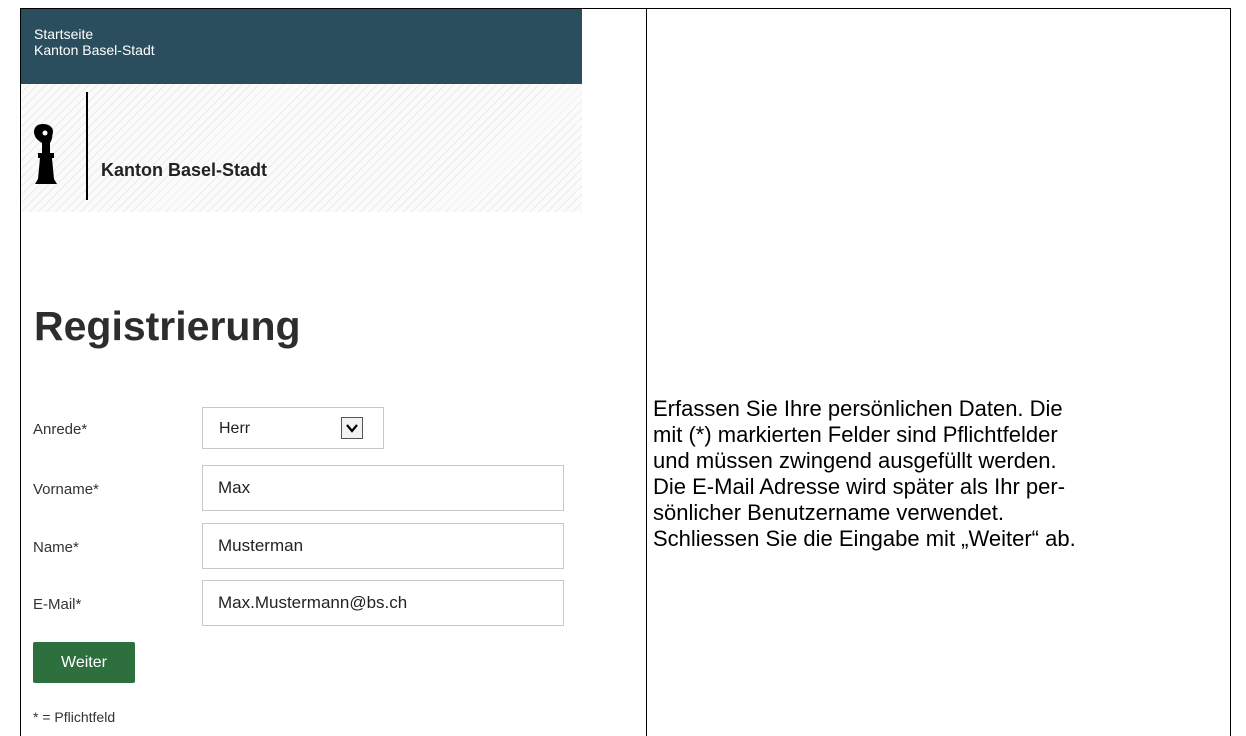  I want to click on instructions-line: und müssen zwingend ausgefüllt werden., so click(855, 460).